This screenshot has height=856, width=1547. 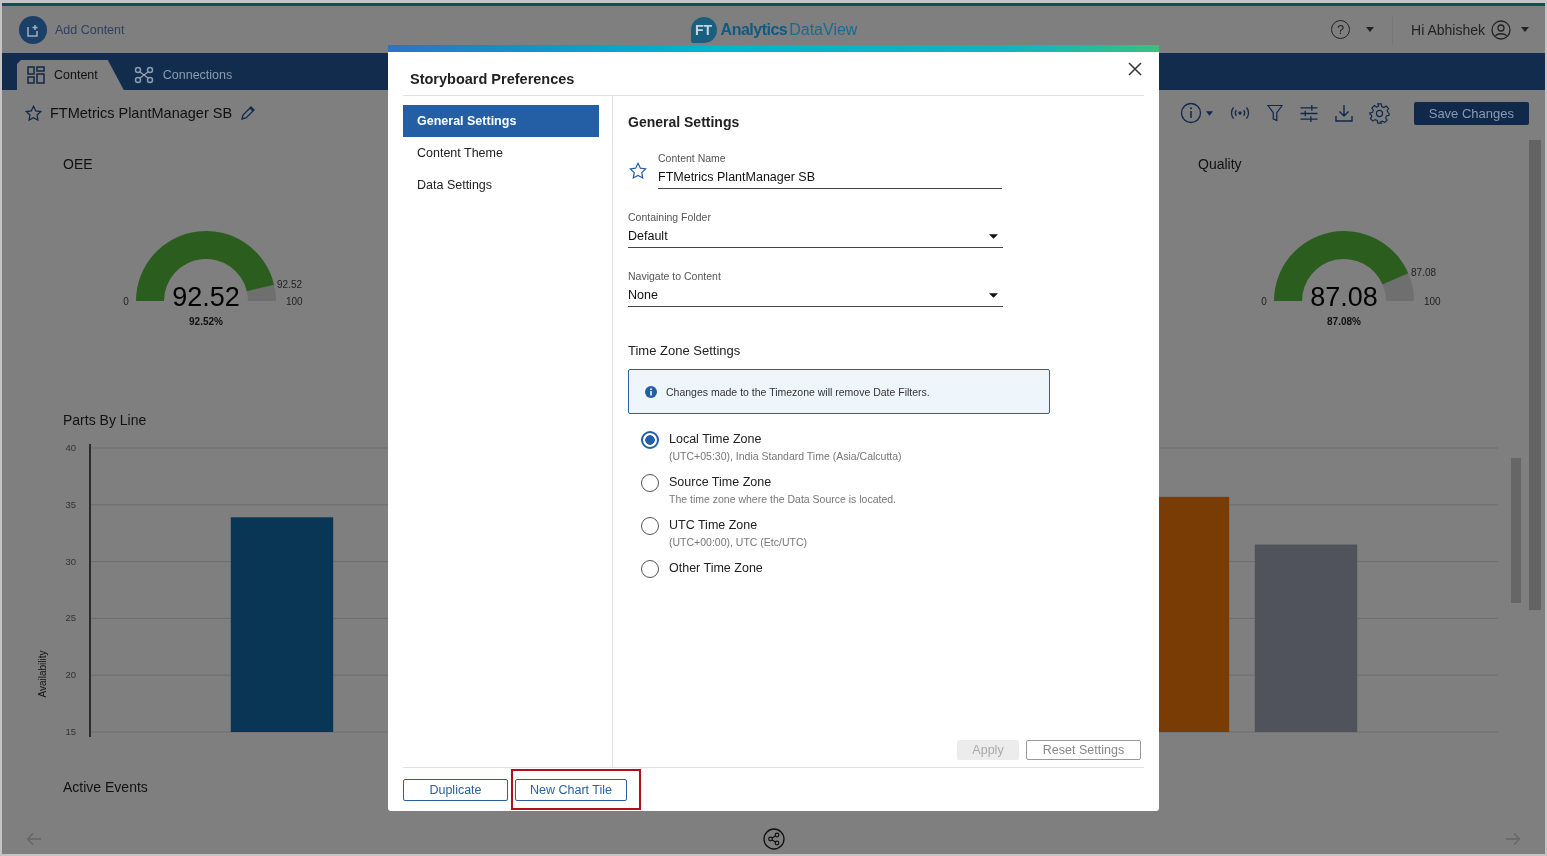 What do you see at coordinates (1344, 297) in the screenshot?
I see `gauge-value: 87.08` at bounding box center [1344, 297].